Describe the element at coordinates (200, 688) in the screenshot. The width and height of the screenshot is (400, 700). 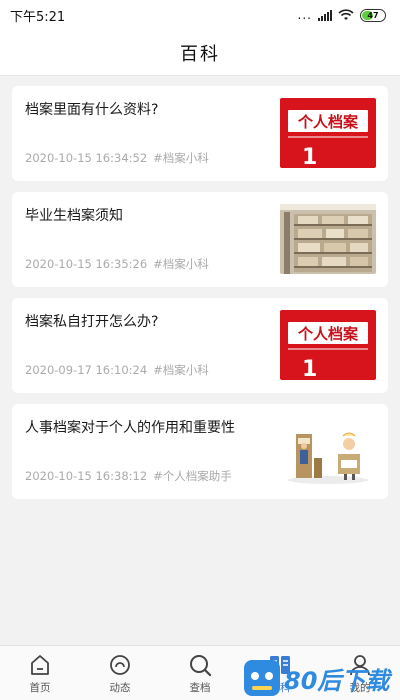
I see `tab-label: 查档` at that location.